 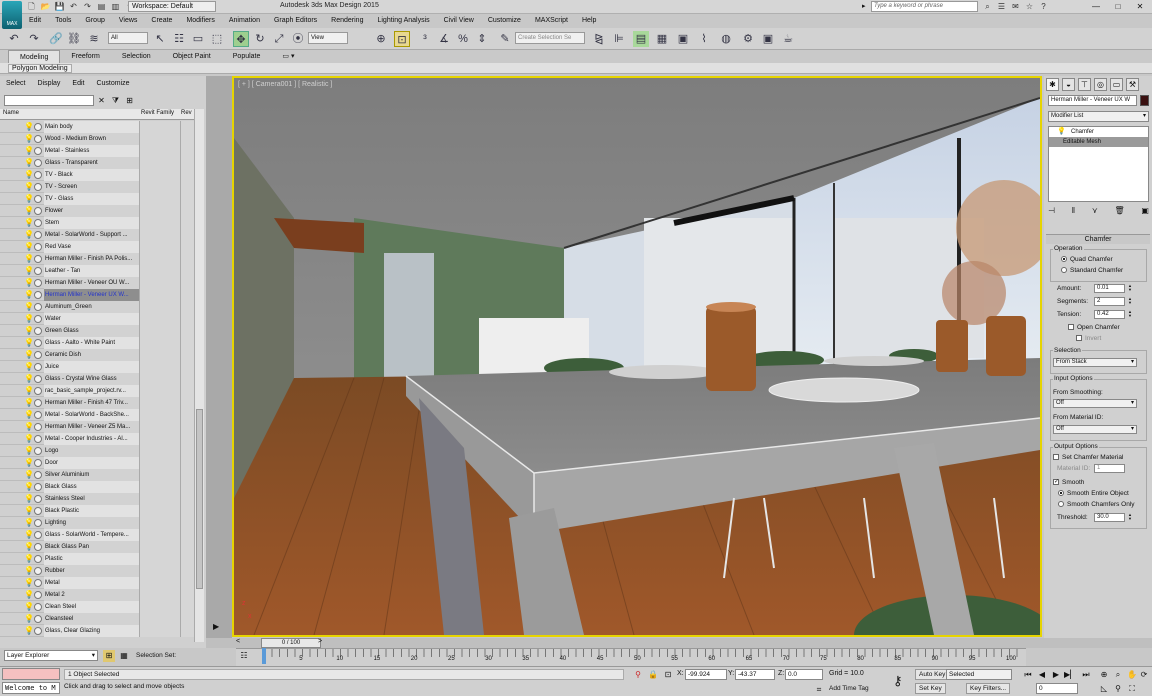 I want to click on time-slider-track, so click(x=679, y=643).